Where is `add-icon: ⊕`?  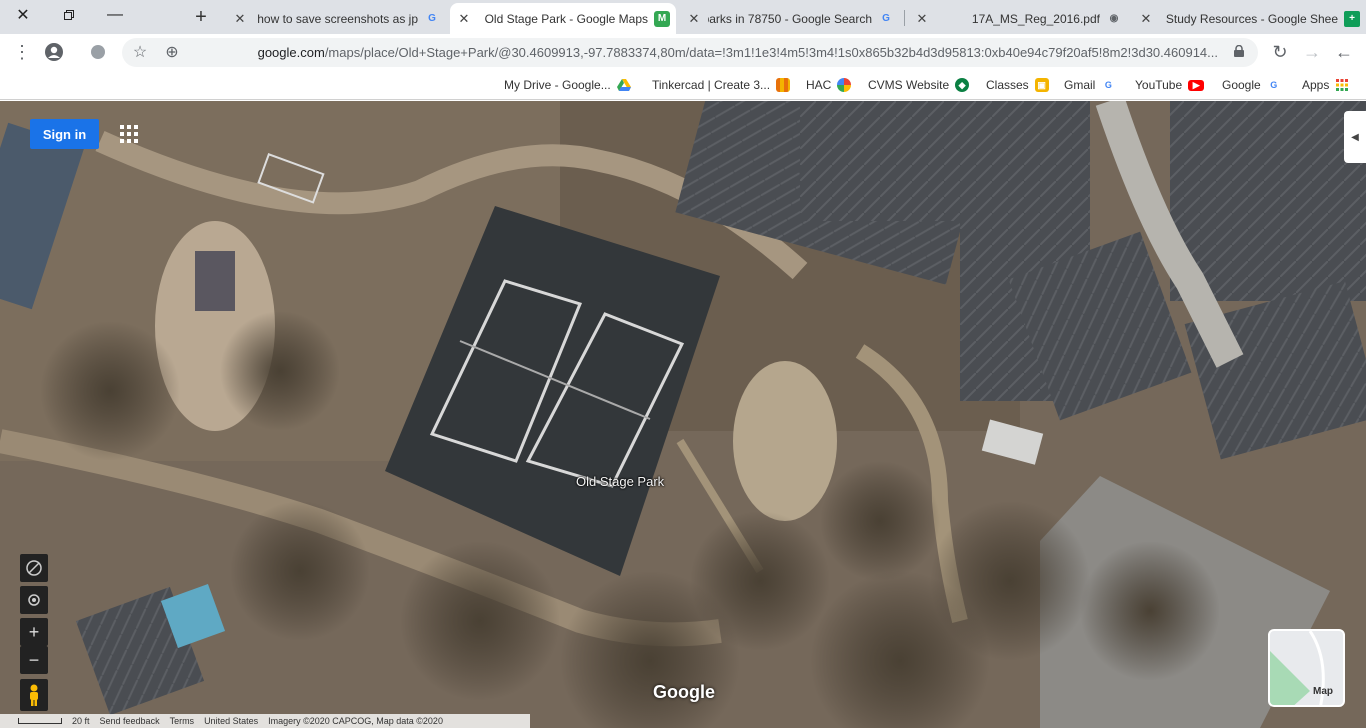
add-icon: ⊕ is located at coordinates (172, 52).